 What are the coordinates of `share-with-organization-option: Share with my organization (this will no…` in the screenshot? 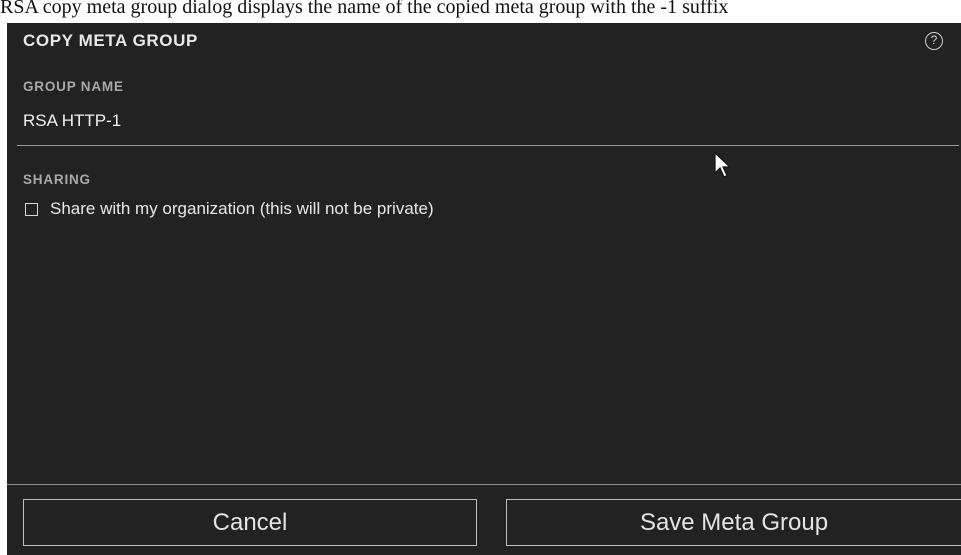 It's located at (229, 209).